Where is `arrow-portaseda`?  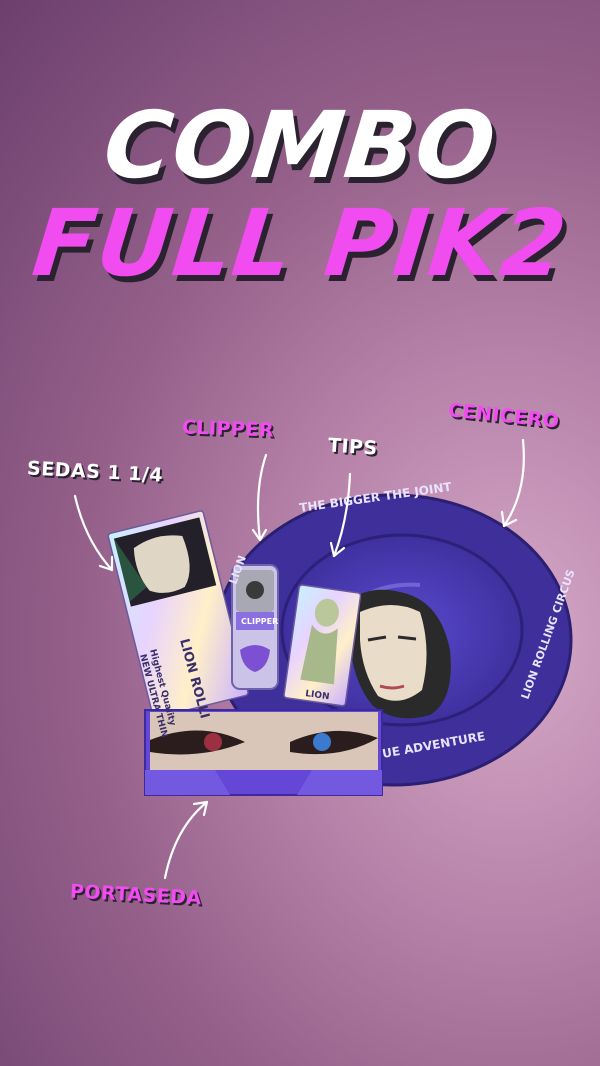
arrow-portaseda is located at coordinates (186, 840).